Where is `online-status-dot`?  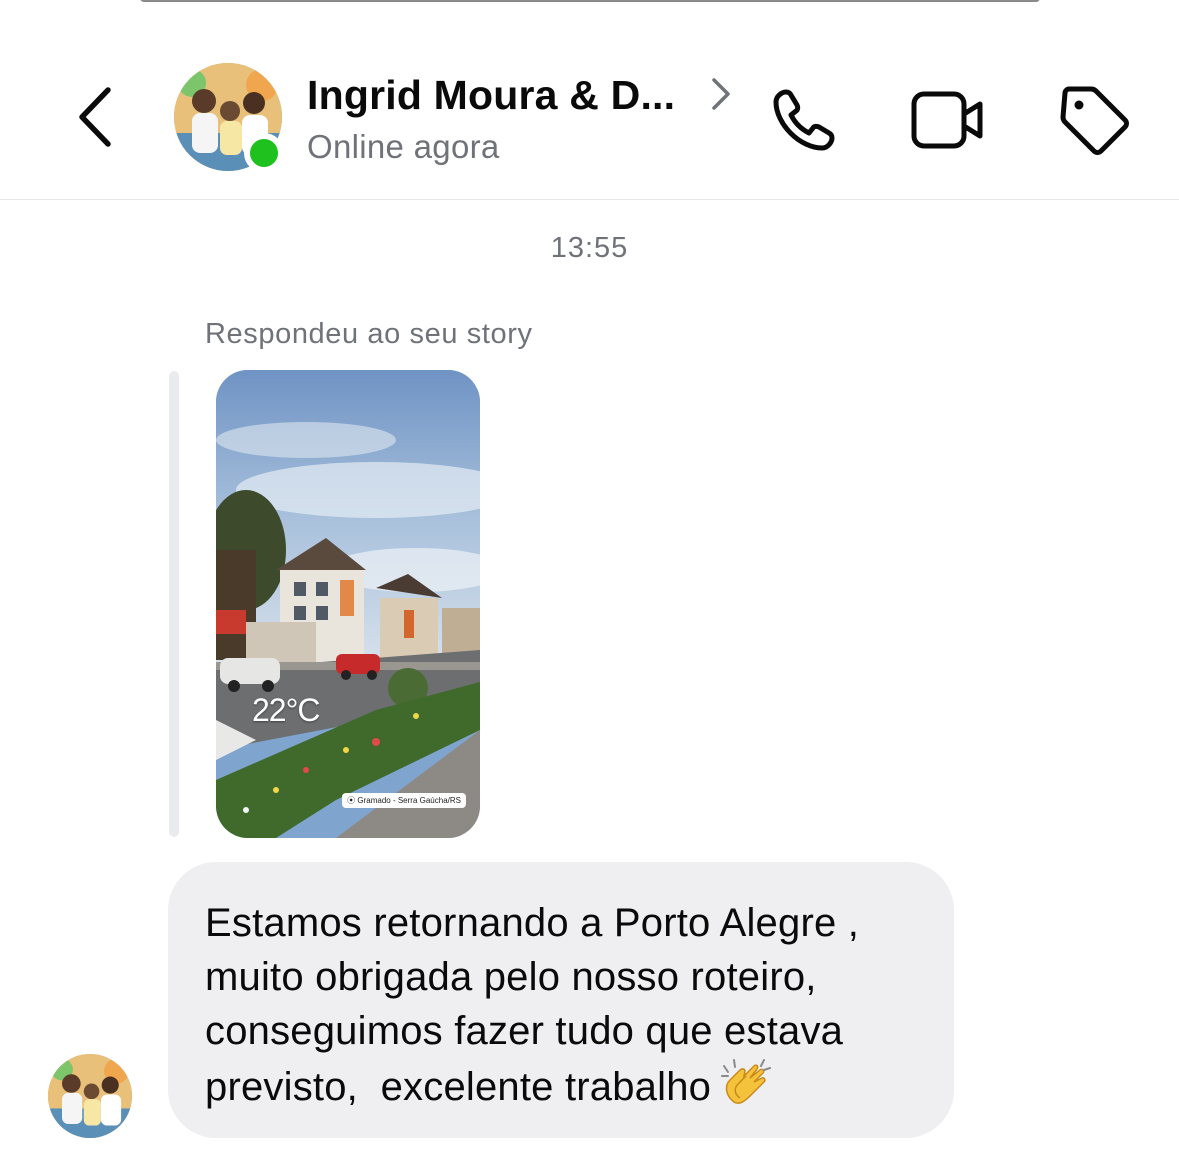
online-status-dot is located at coordinates (264, 153).